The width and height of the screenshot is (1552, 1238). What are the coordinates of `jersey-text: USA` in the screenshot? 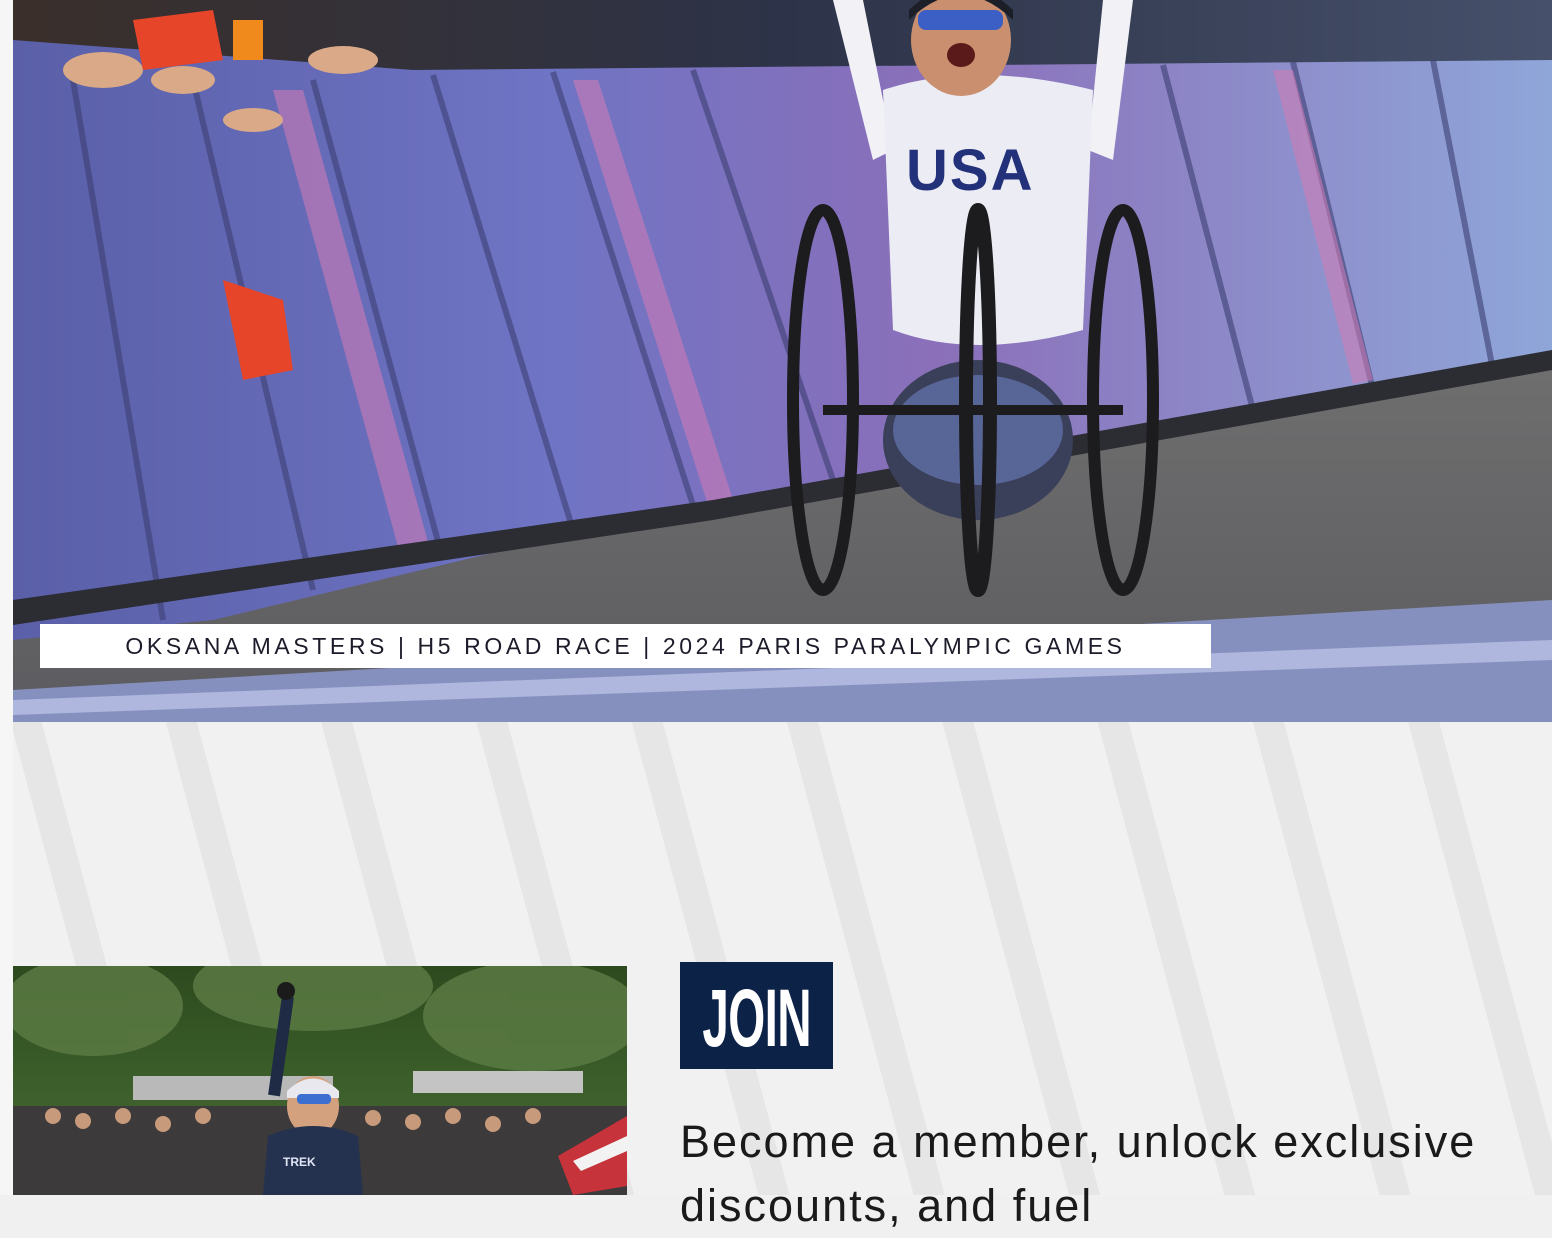 It's located at (970, 170).